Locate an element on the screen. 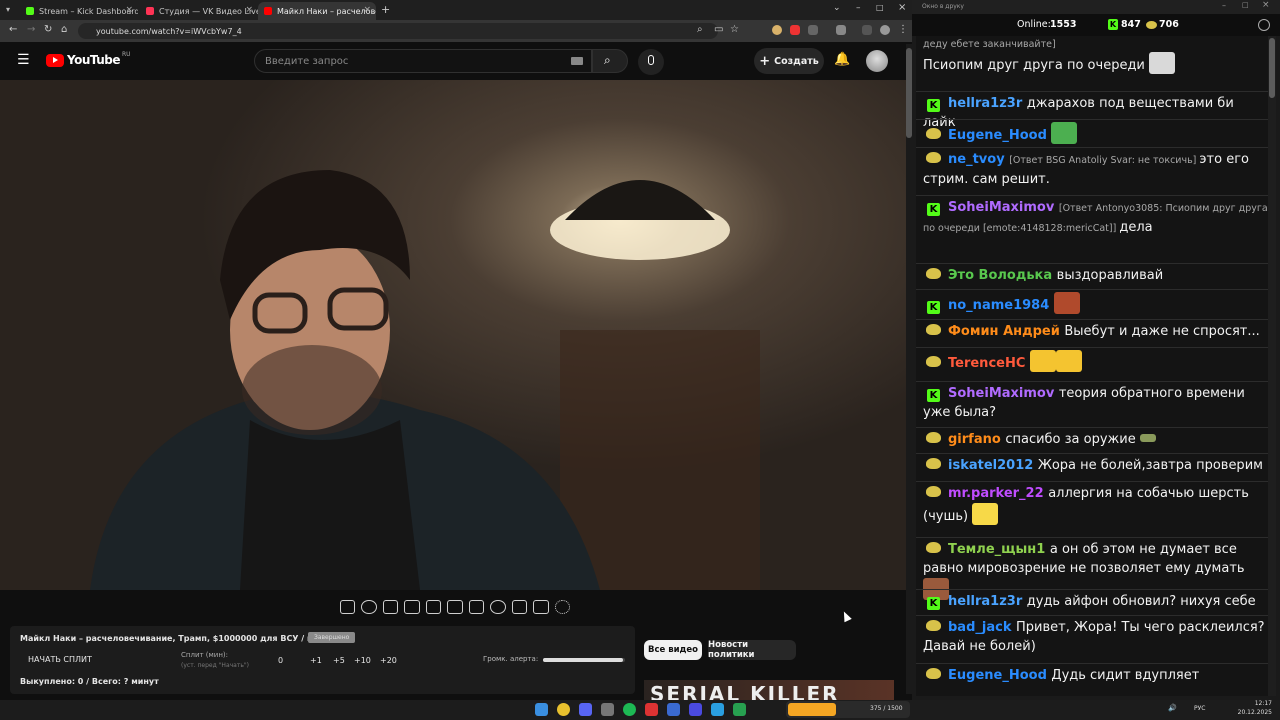  chat-username: iskatel2012 is located at coordinates (993, 465).